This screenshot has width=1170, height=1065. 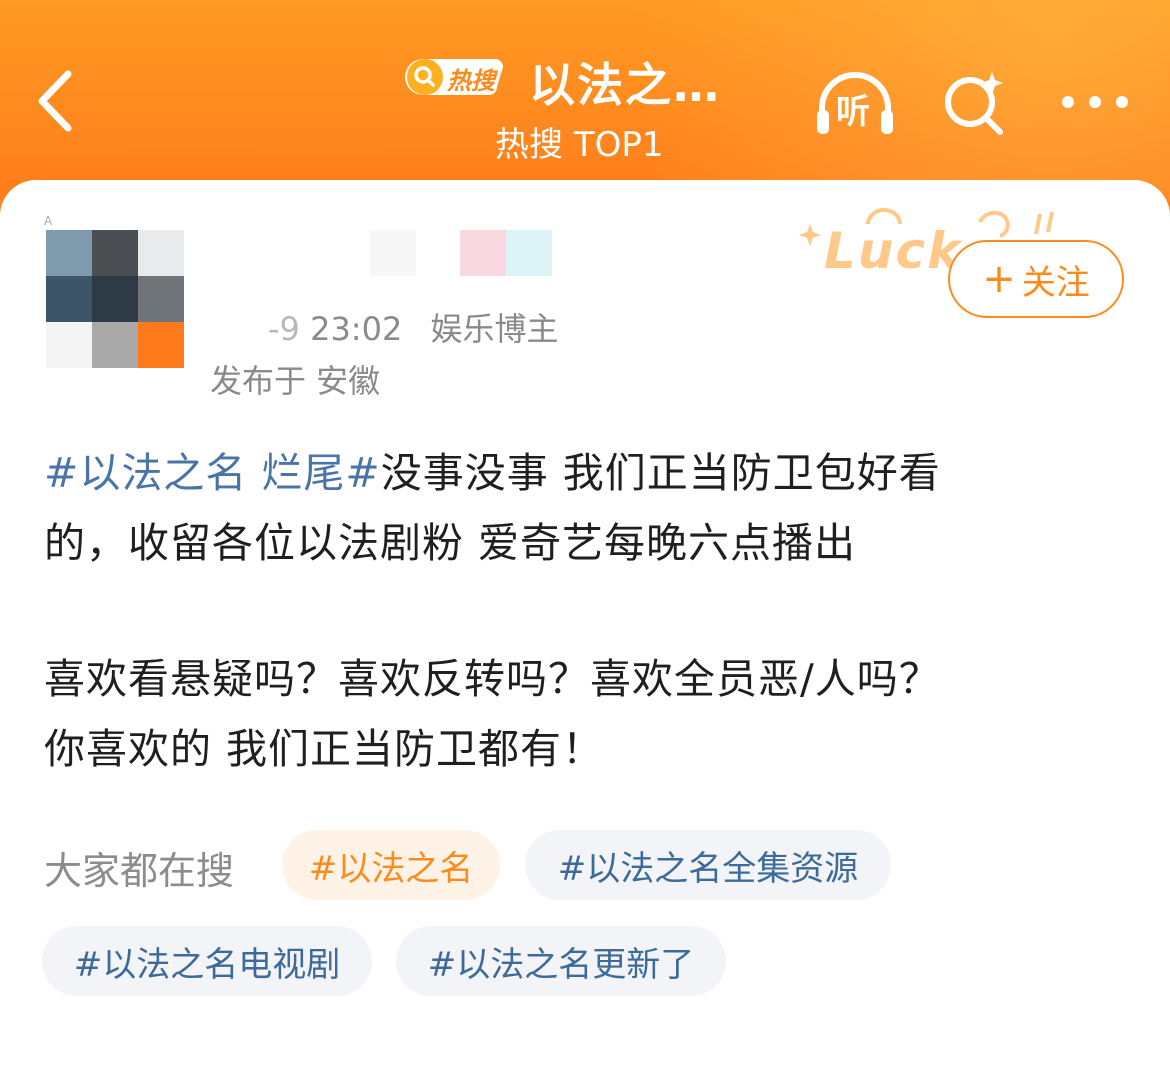 What do you see at coordinates (356, 329) in the screenshot?
I see `post-time: 23:02` at bounding box center [356, 329].